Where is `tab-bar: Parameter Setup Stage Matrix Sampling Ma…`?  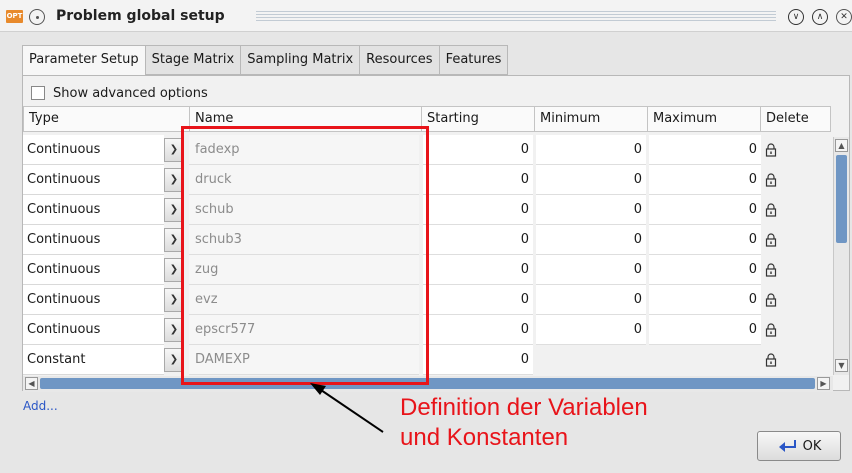
tab-bar: Parameter Setup Stage Matrix Sampling Ma… is located at coordinates (265, 60).